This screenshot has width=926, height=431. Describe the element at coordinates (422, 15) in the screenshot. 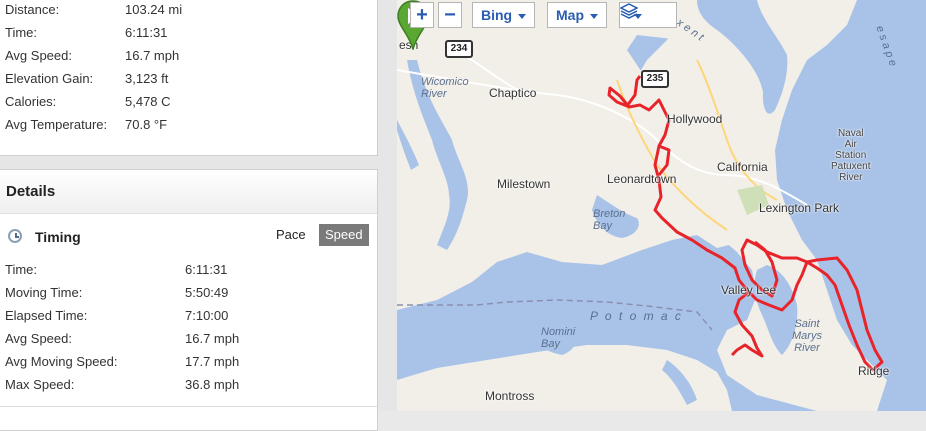

I see `zoom-in-button: +` at that location.